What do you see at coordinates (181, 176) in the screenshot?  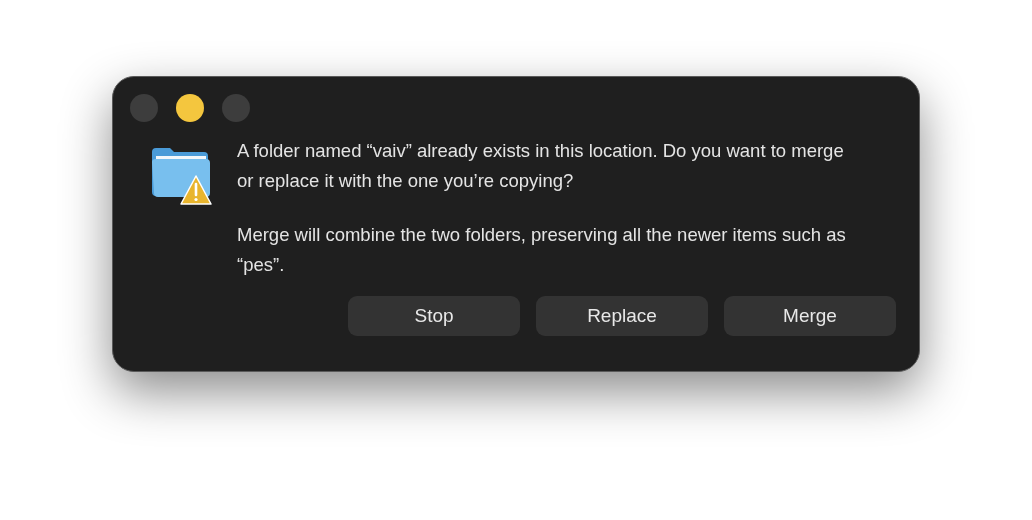 I see `folder-warning-icon` at bounding box center [181, 176].